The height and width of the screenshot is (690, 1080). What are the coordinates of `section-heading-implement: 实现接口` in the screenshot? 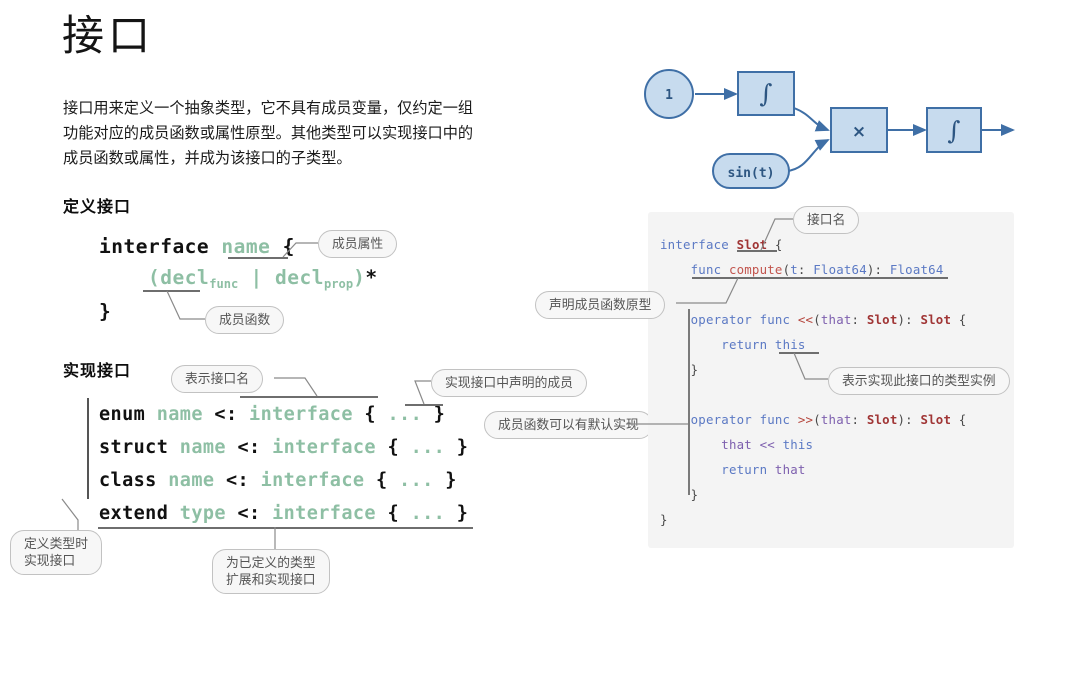 It's located at (97, 371).